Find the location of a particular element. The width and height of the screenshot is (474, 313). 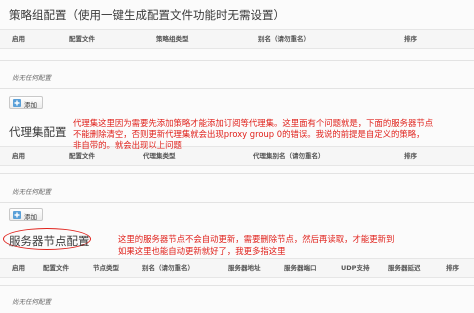

strategy-add-button: 添加 is located at coordinates (26, 102).